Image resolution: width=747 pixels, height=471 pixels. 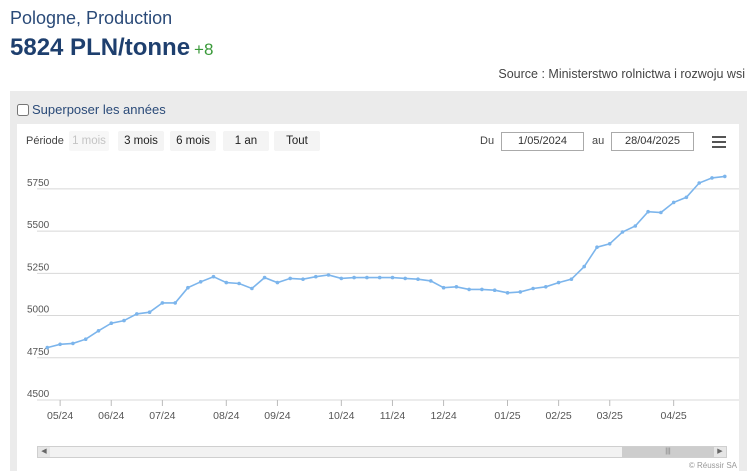 What do you see at coordinates (712, 465) in the screenshot?
I see `credit-text: © Réussir SA` at bounding box center [712, 465].